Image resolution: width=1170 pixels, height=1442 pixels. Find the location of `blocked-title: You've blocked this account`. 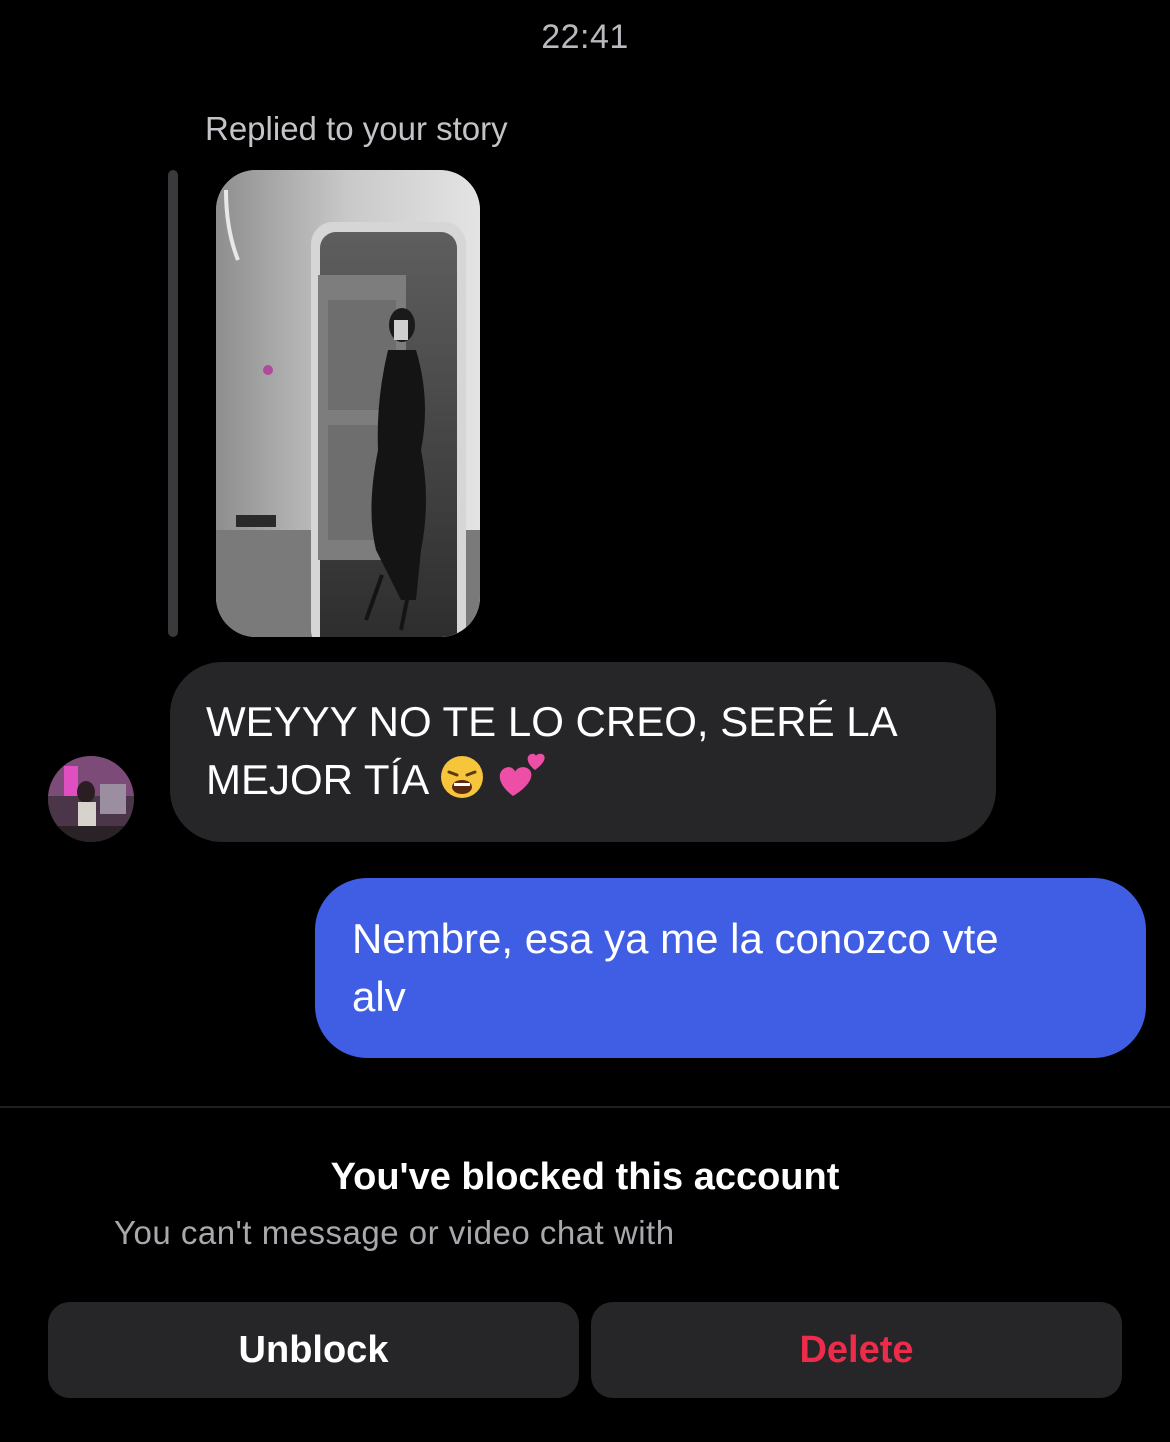

blocked-title: You've blocked this account is located at coordinates (585, 1177).